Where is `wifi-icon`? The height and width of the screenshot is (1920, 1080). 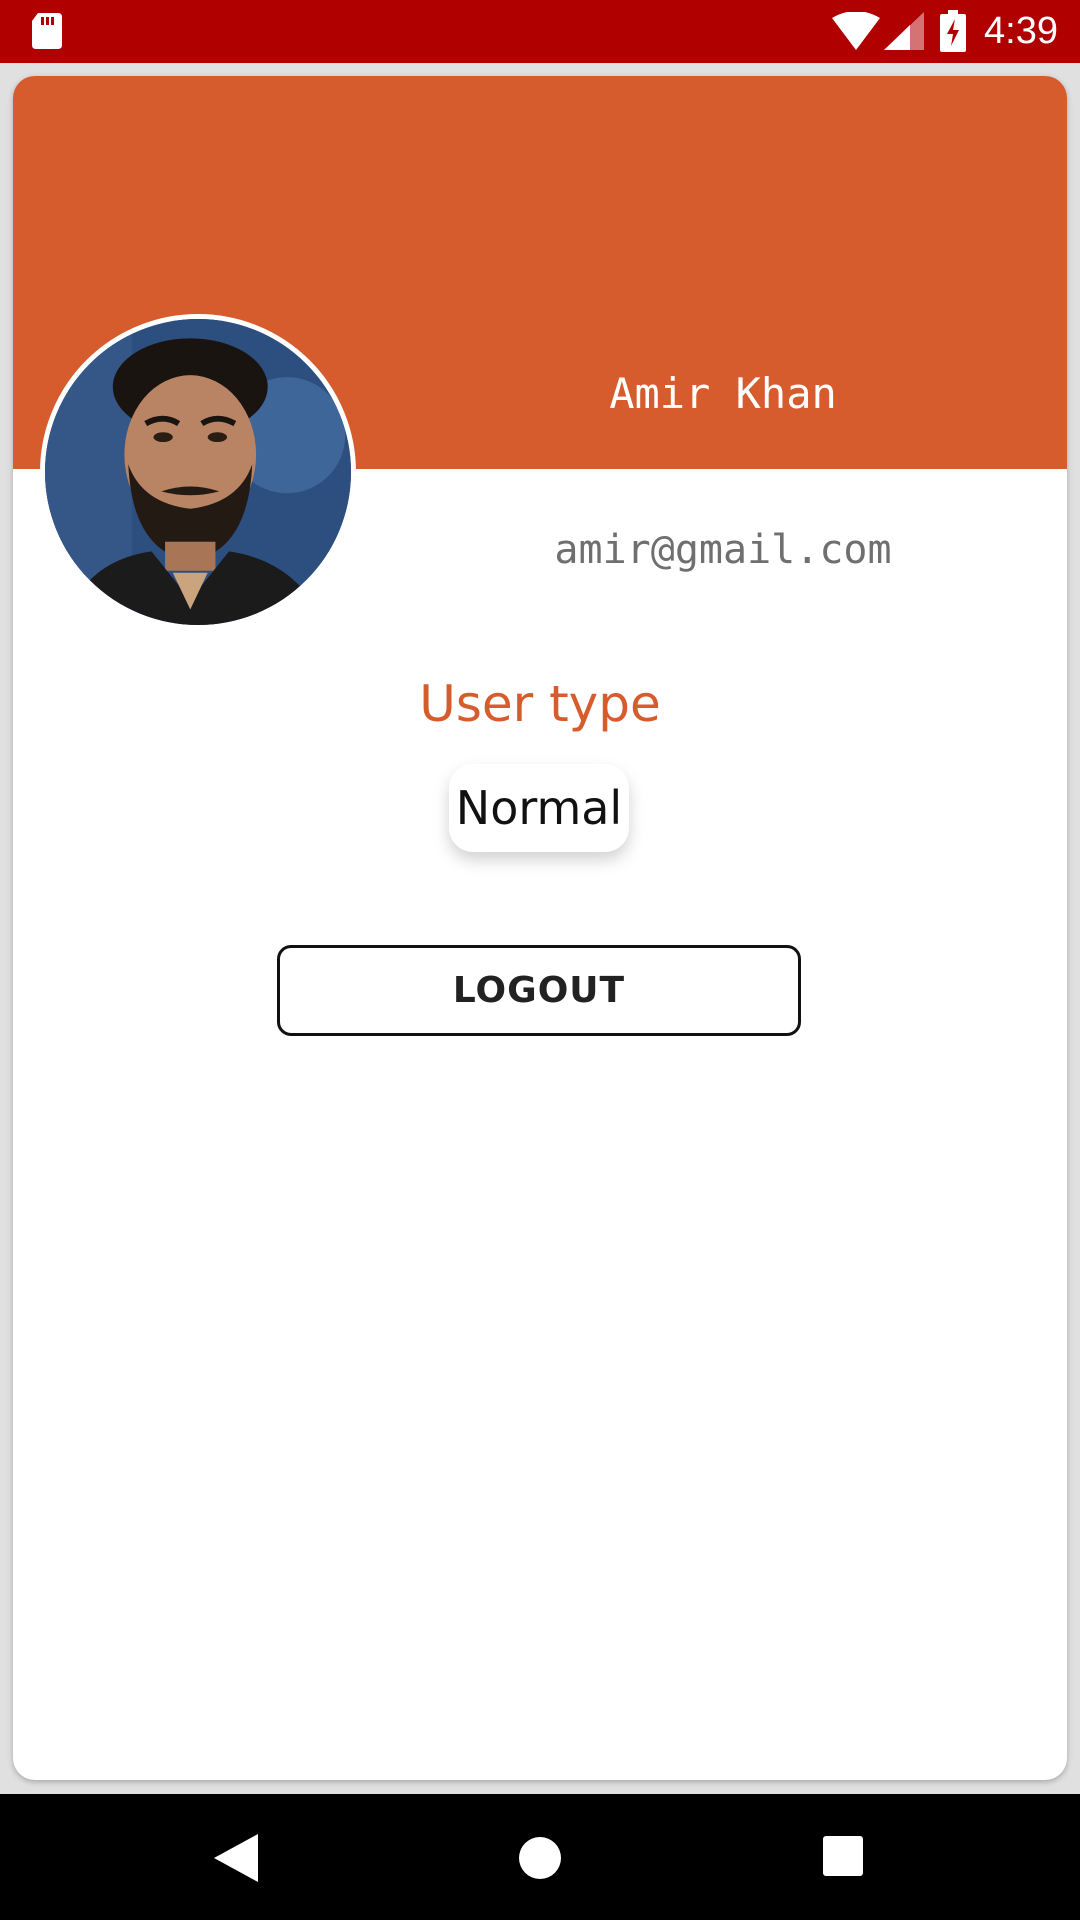
wifi-icon is located at coordinates (856, 31).